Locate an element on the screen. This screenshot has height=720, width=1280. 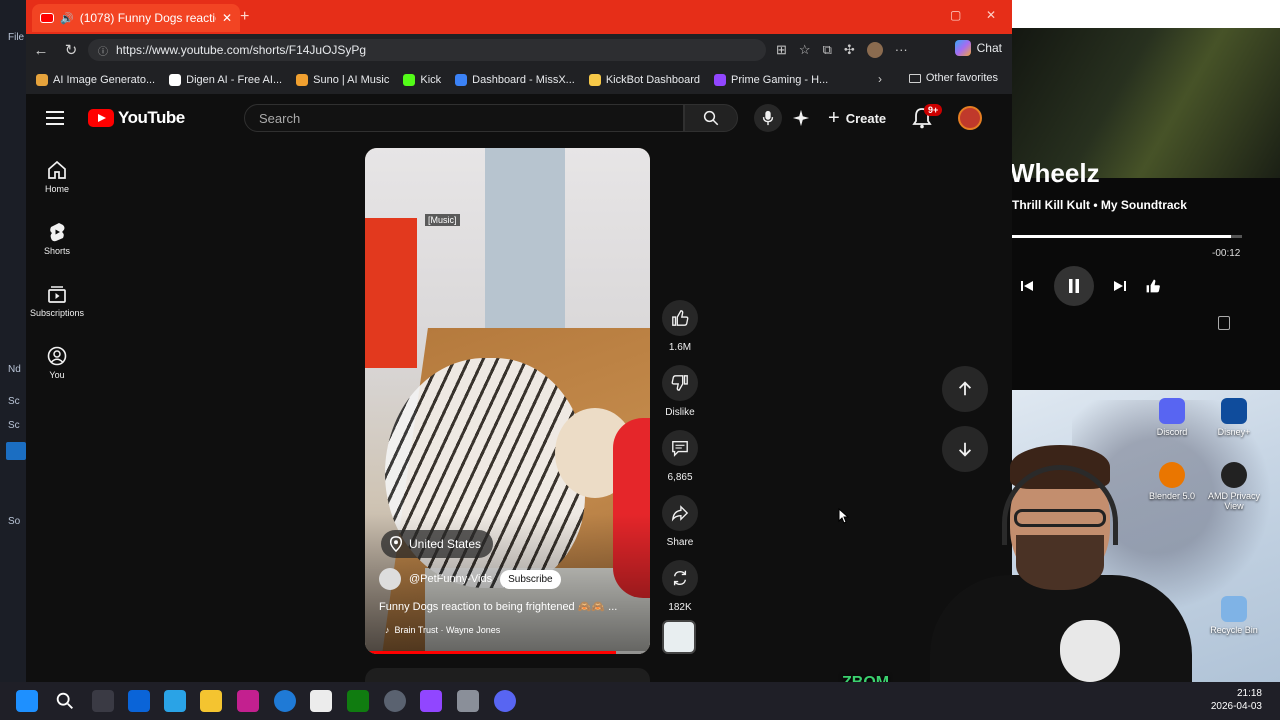
desktop-icon-disney: Disney+ is located at coordinates (1234, 417).